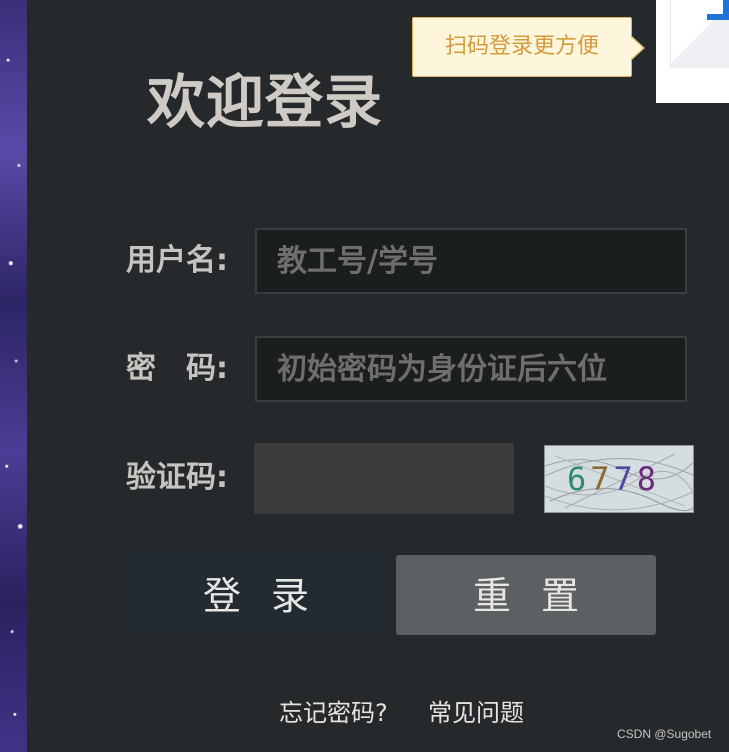  What do you see at coordinates (614, 479) in the screenshot?
I see `captcha-code: 6778` at bounding box center [614, 479].